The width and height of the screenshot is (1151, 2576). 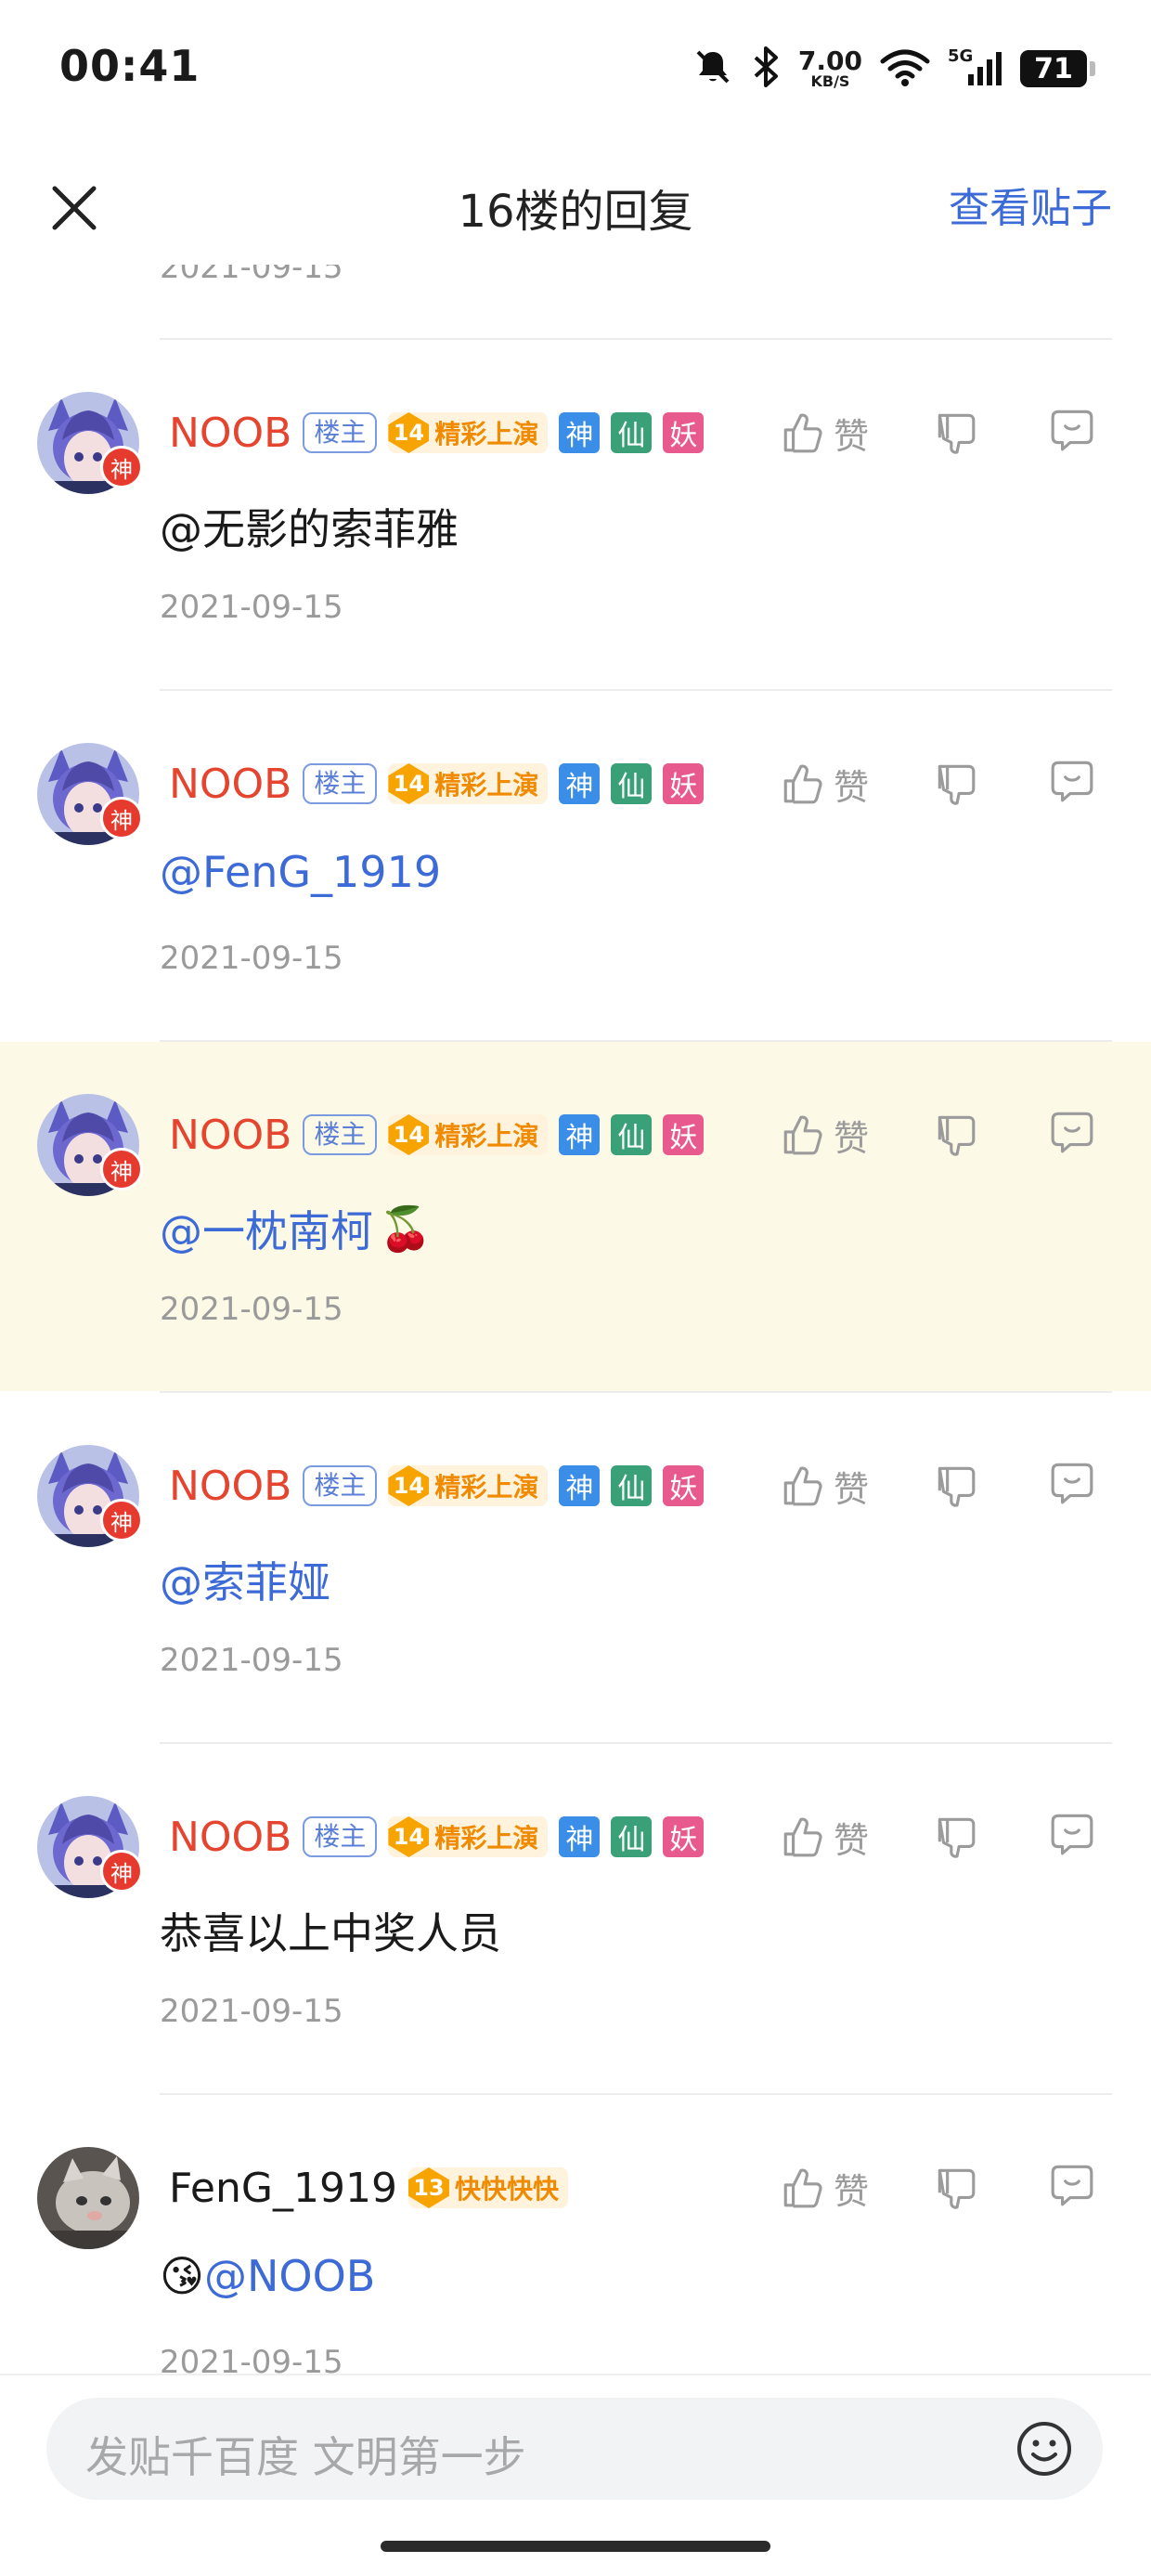 What do you see at coordinates (266, 1228) in the screenshot?
I see `mention-link: @一枕南柯` at bounding box center [266, 1228].